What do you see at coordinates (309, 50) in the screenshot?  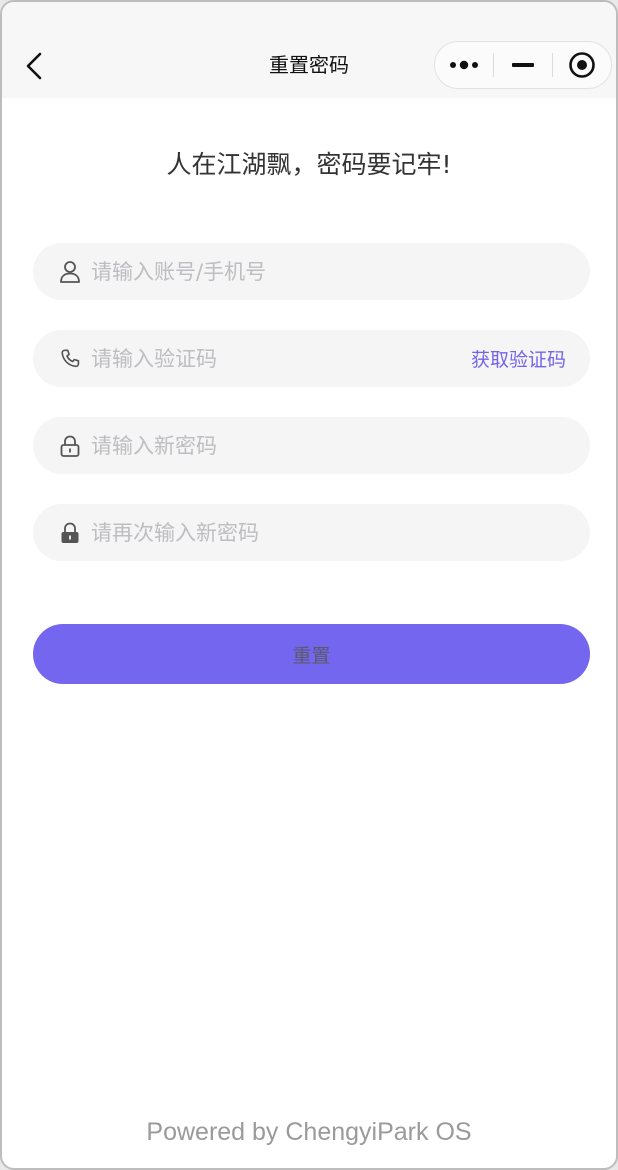 I see `navigation-bar: 重置密码` at bounding box center [309, 50].